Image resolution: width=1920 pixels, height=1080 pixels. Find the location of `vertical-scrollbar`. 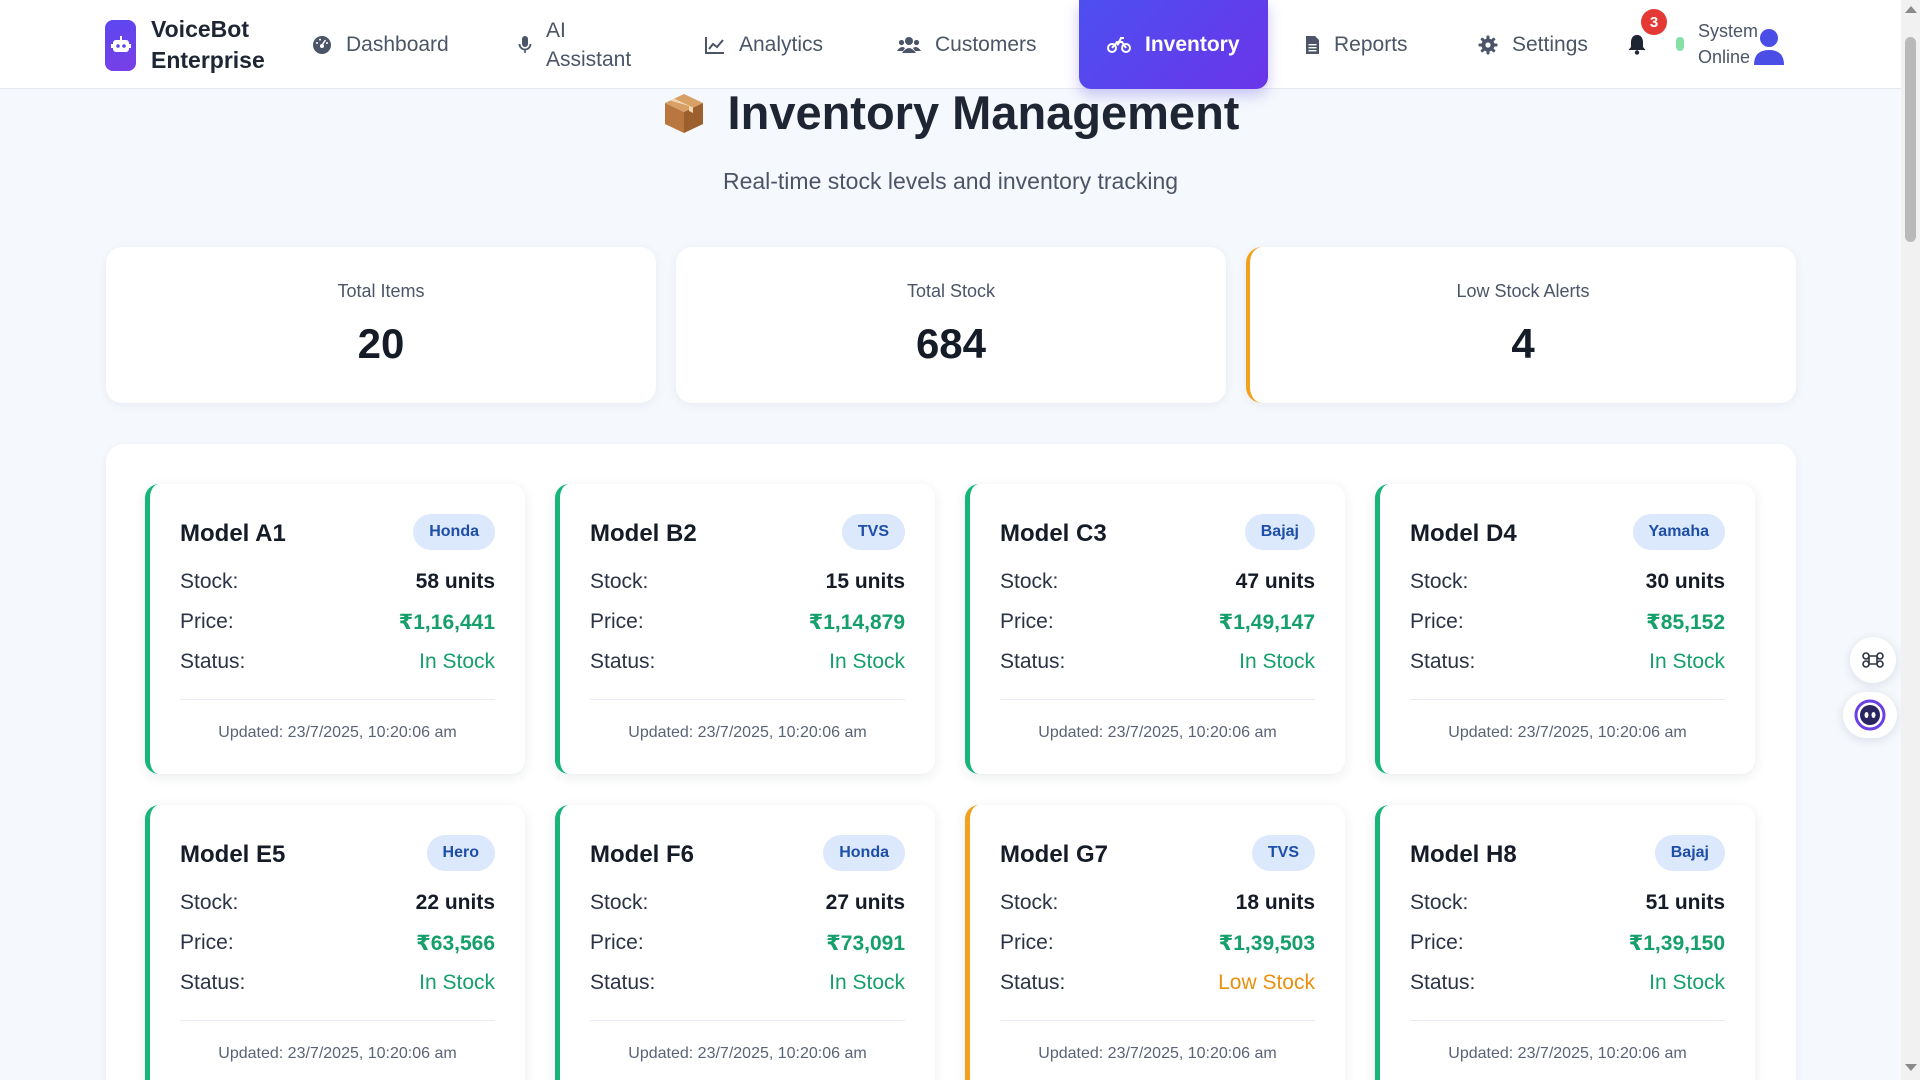

vertical-scrollbar is located at coordinates (1910, 540).